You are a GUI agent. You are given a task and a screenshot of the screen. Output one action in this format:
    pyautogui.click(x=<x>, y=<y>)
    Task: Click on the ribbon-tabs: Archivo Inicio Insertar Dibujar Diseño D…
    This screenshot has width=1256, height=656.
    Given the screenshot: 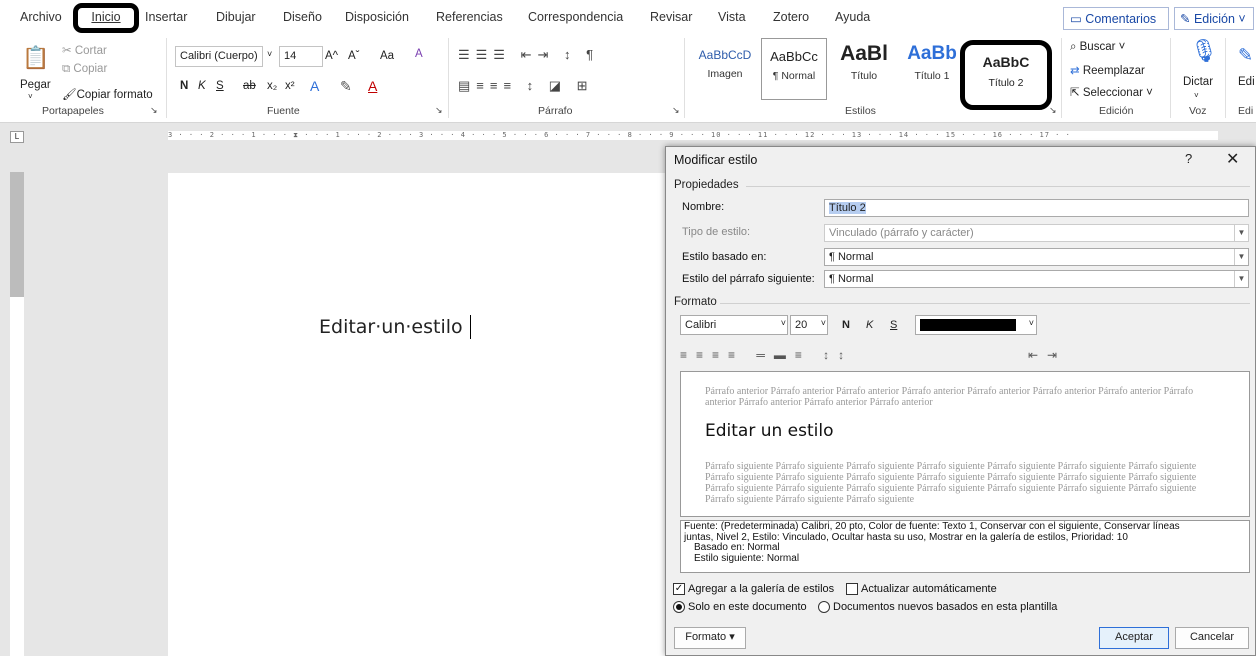 What is the action you would take?
    pyautogui.click(x=628, y=16)
    